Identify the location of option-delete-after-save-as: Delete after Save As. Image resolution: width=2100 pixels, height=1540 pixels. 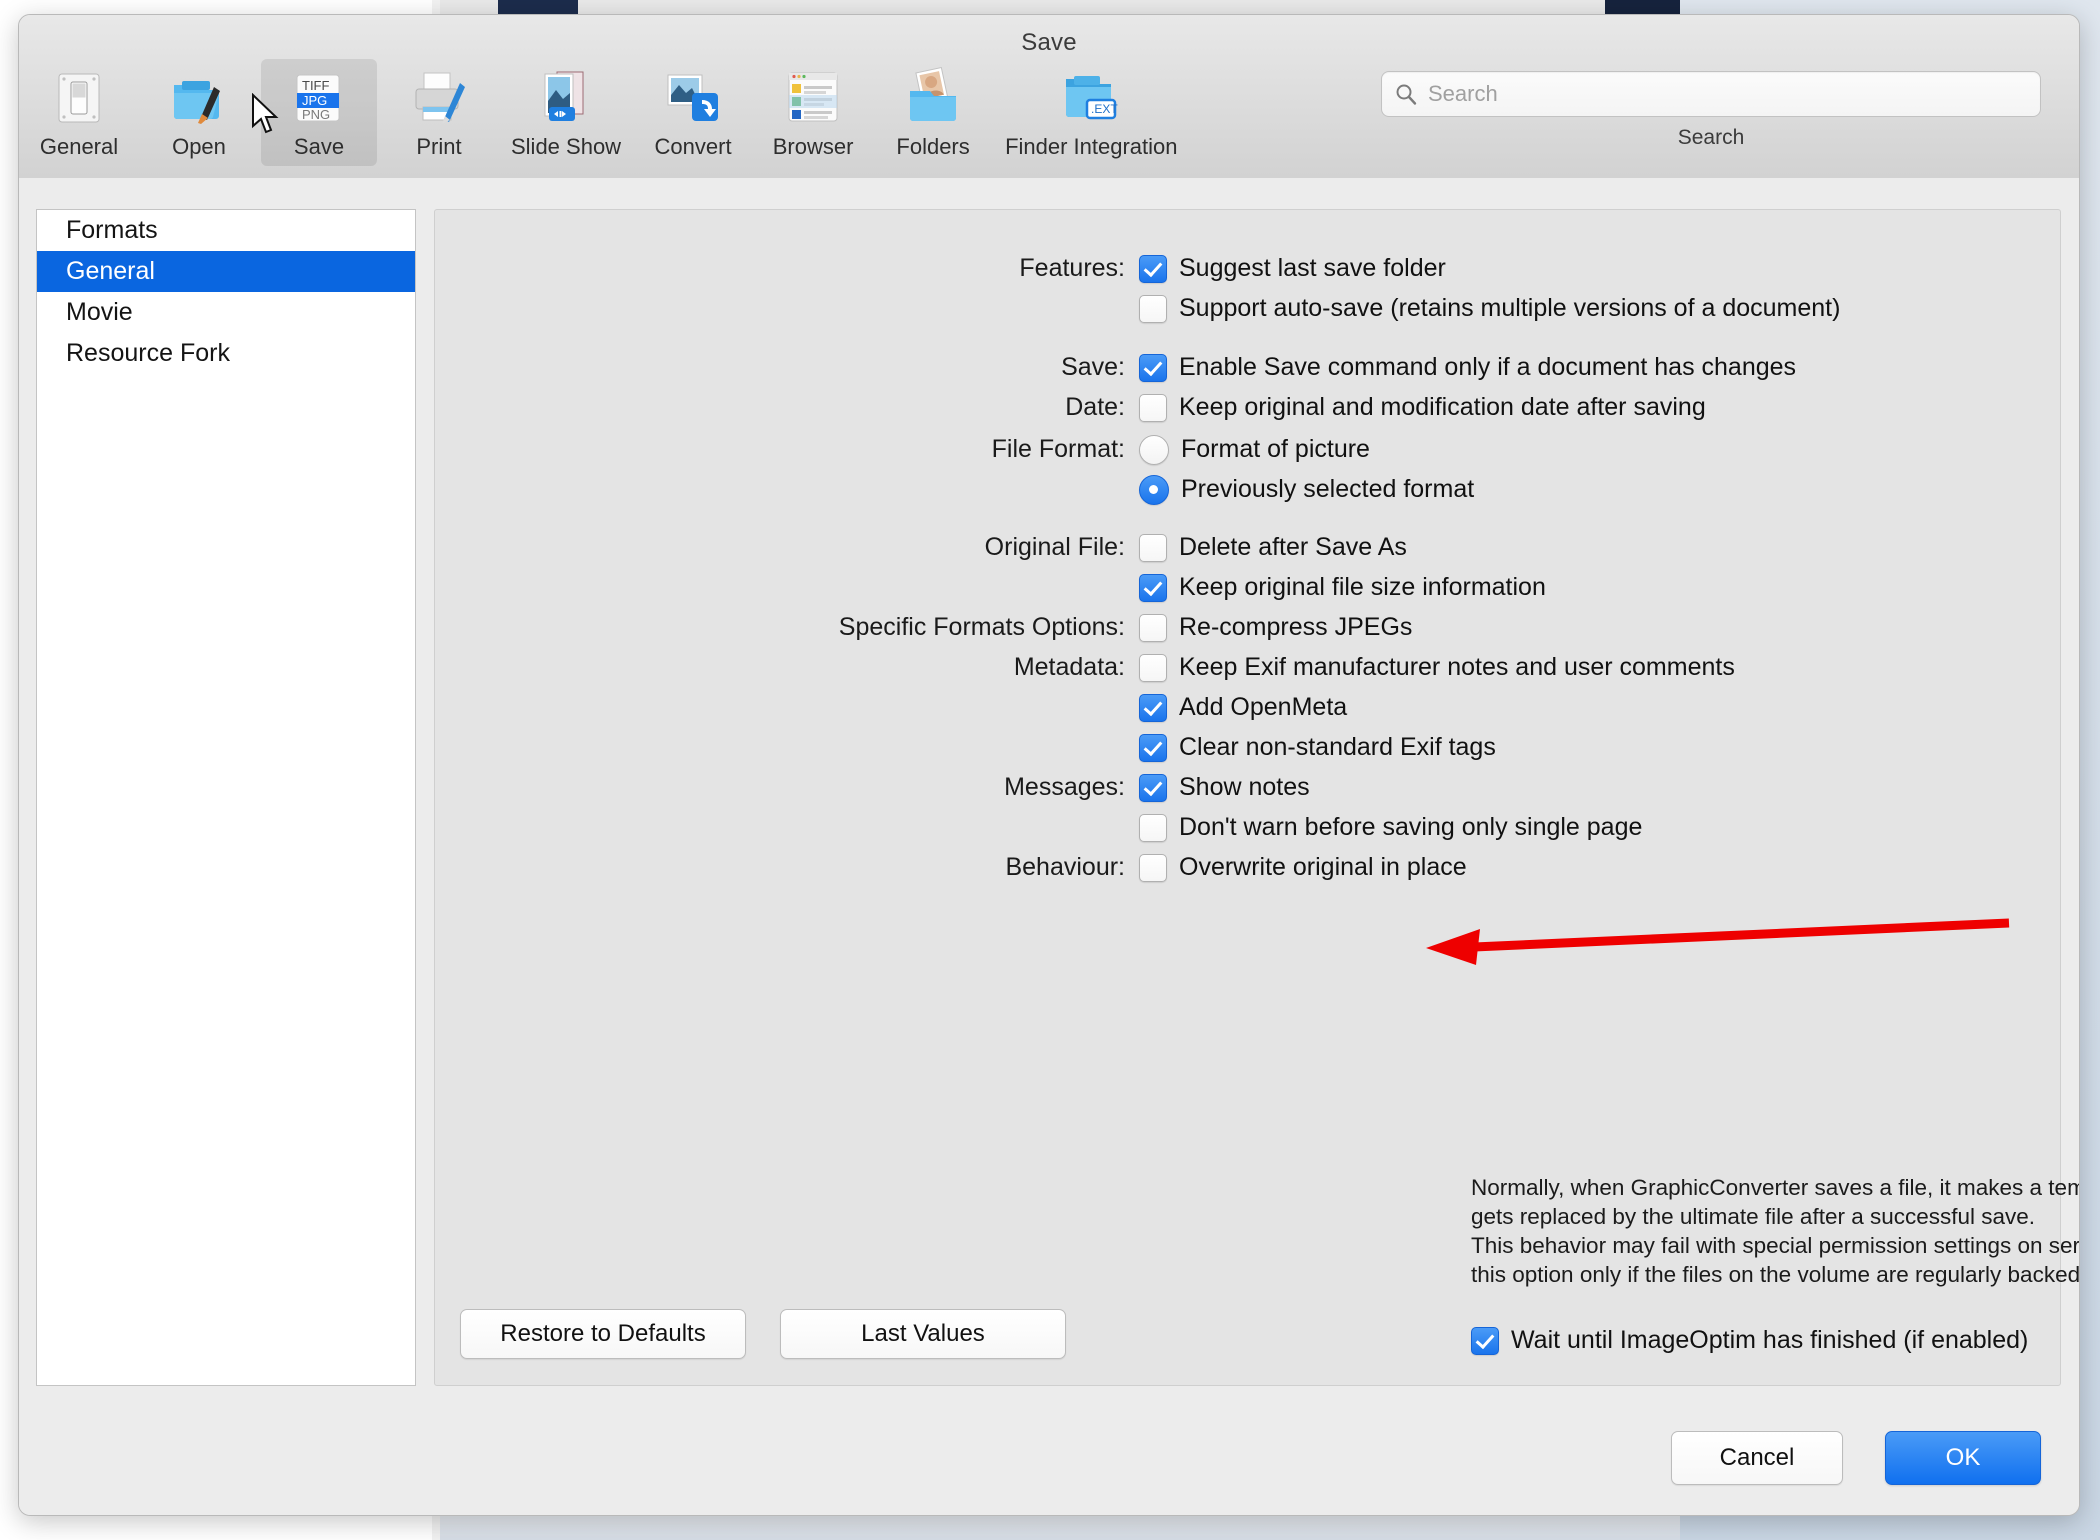
(1342, 547).